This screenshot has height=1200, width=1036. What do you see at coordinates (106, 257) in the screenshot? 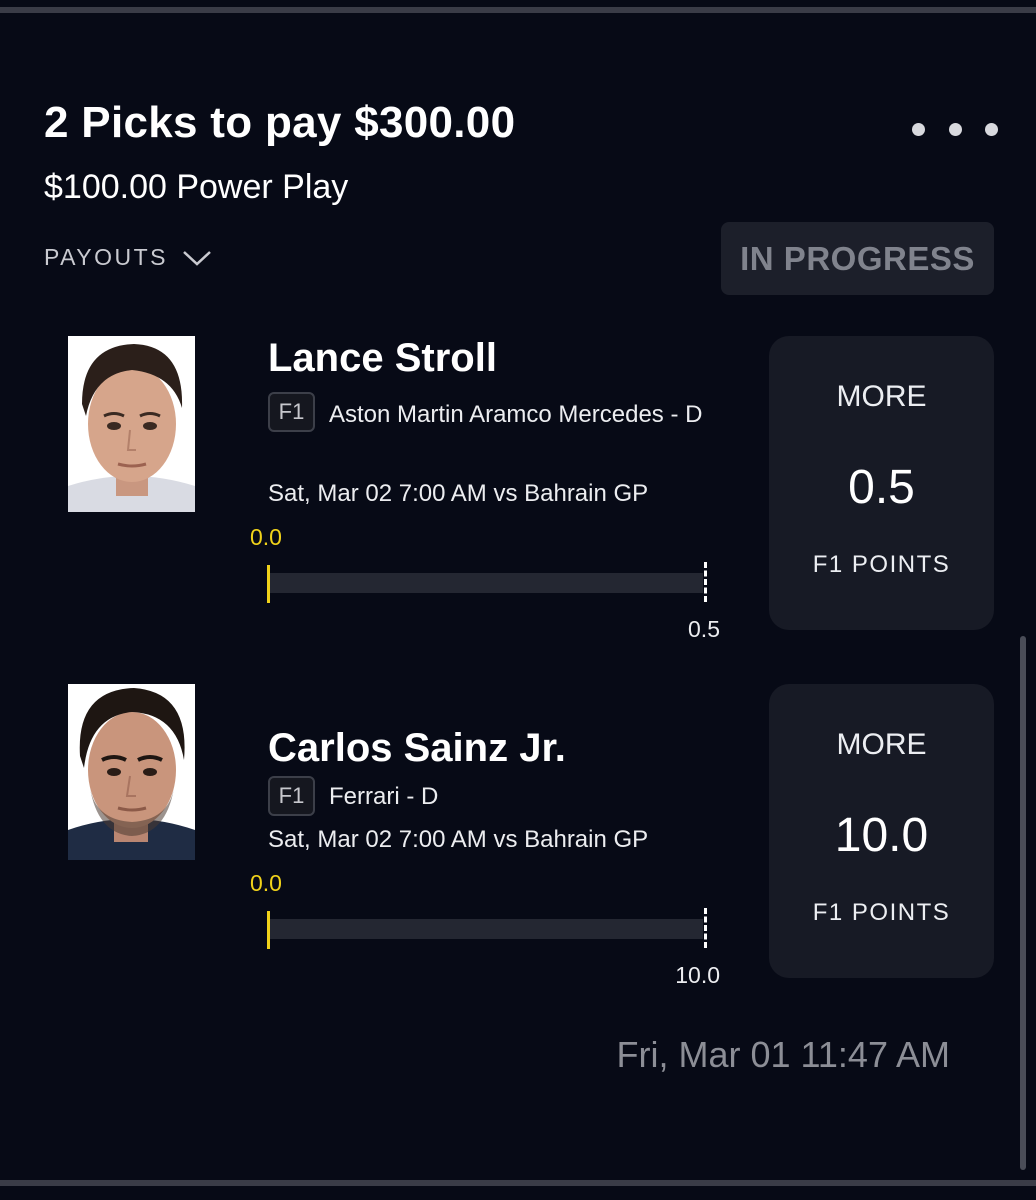
I see `payouts-label: PAYOUTS` at bounding box center [106, 257].